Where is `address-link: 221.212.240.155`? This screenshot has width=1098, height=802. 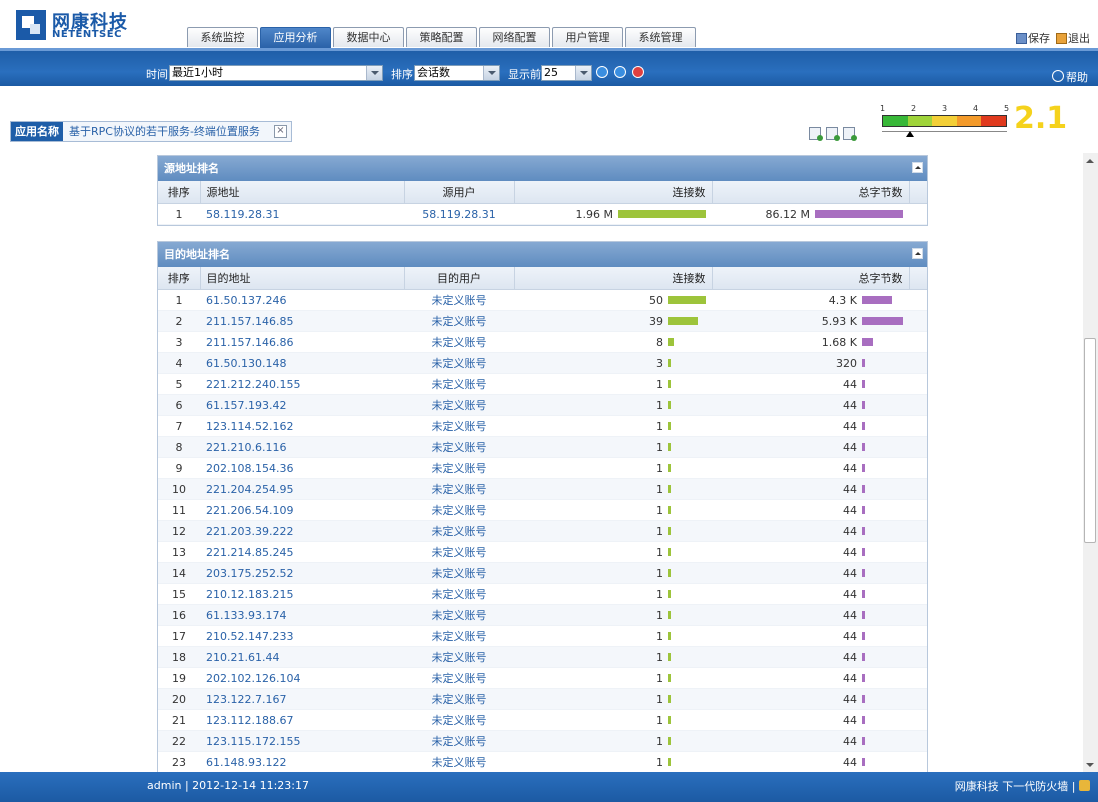 address-link: 221.212.240.155 is located at coordinates (302, 384).